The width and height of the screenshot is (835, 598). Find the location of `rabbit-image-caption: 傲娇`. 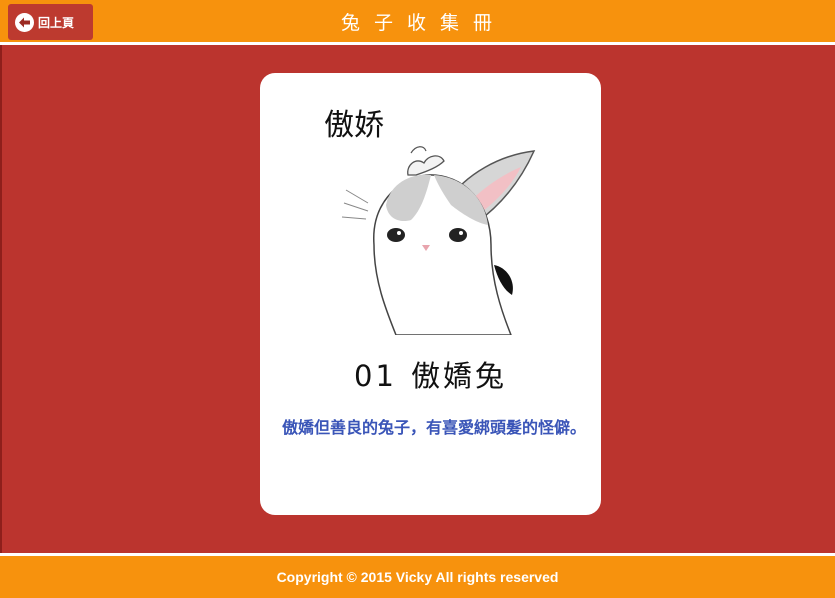

rabbit-image-caption: 傲娇 is located at coordinates (354, 125).